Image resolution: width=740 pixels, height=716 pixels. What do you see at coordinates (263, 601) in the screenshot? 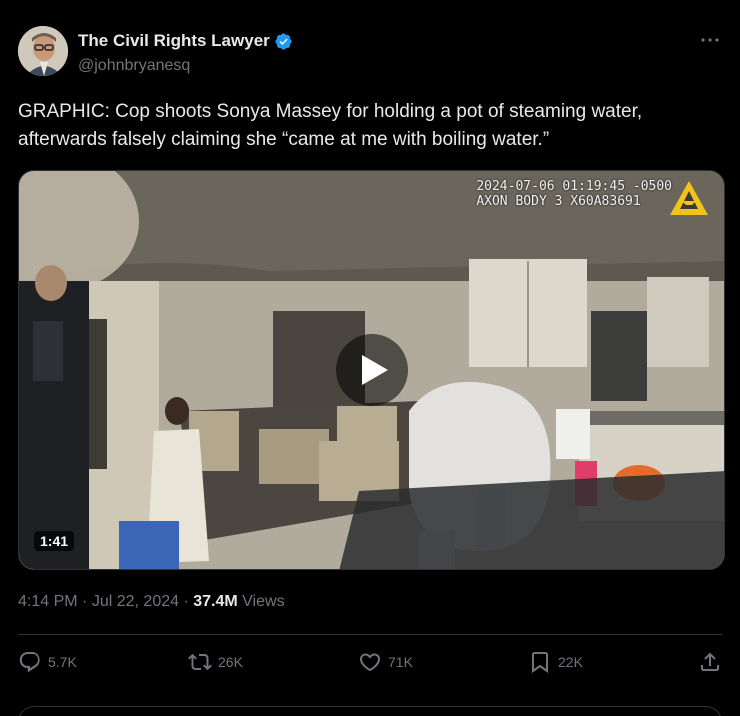
I see `views-label: Views` at bounding box center [263, 601].